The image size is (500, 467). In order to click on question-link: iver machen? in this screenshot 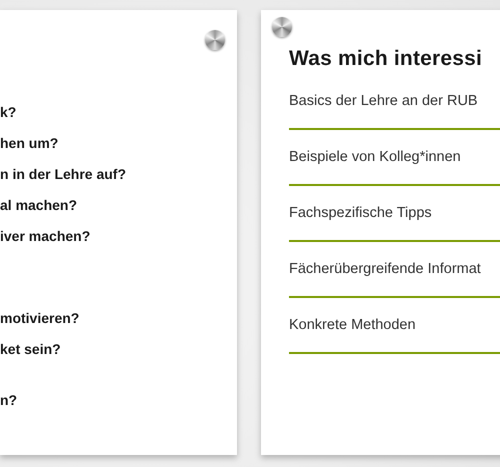, I will do `click(118, 236)`.